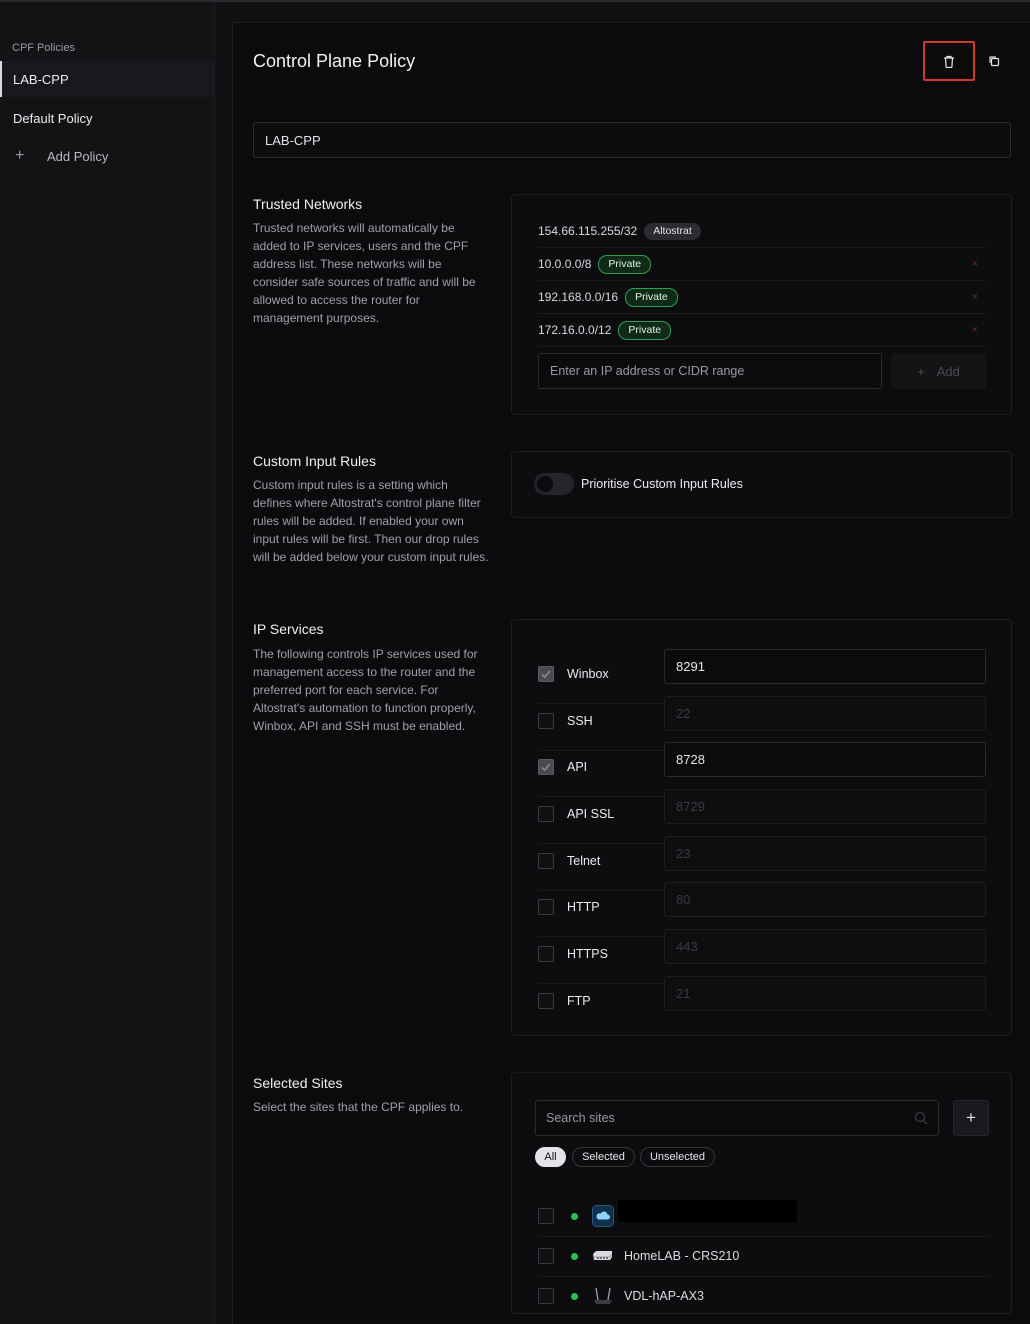  I want to click on page-title: Control Plane Policy, so click(334, 61).